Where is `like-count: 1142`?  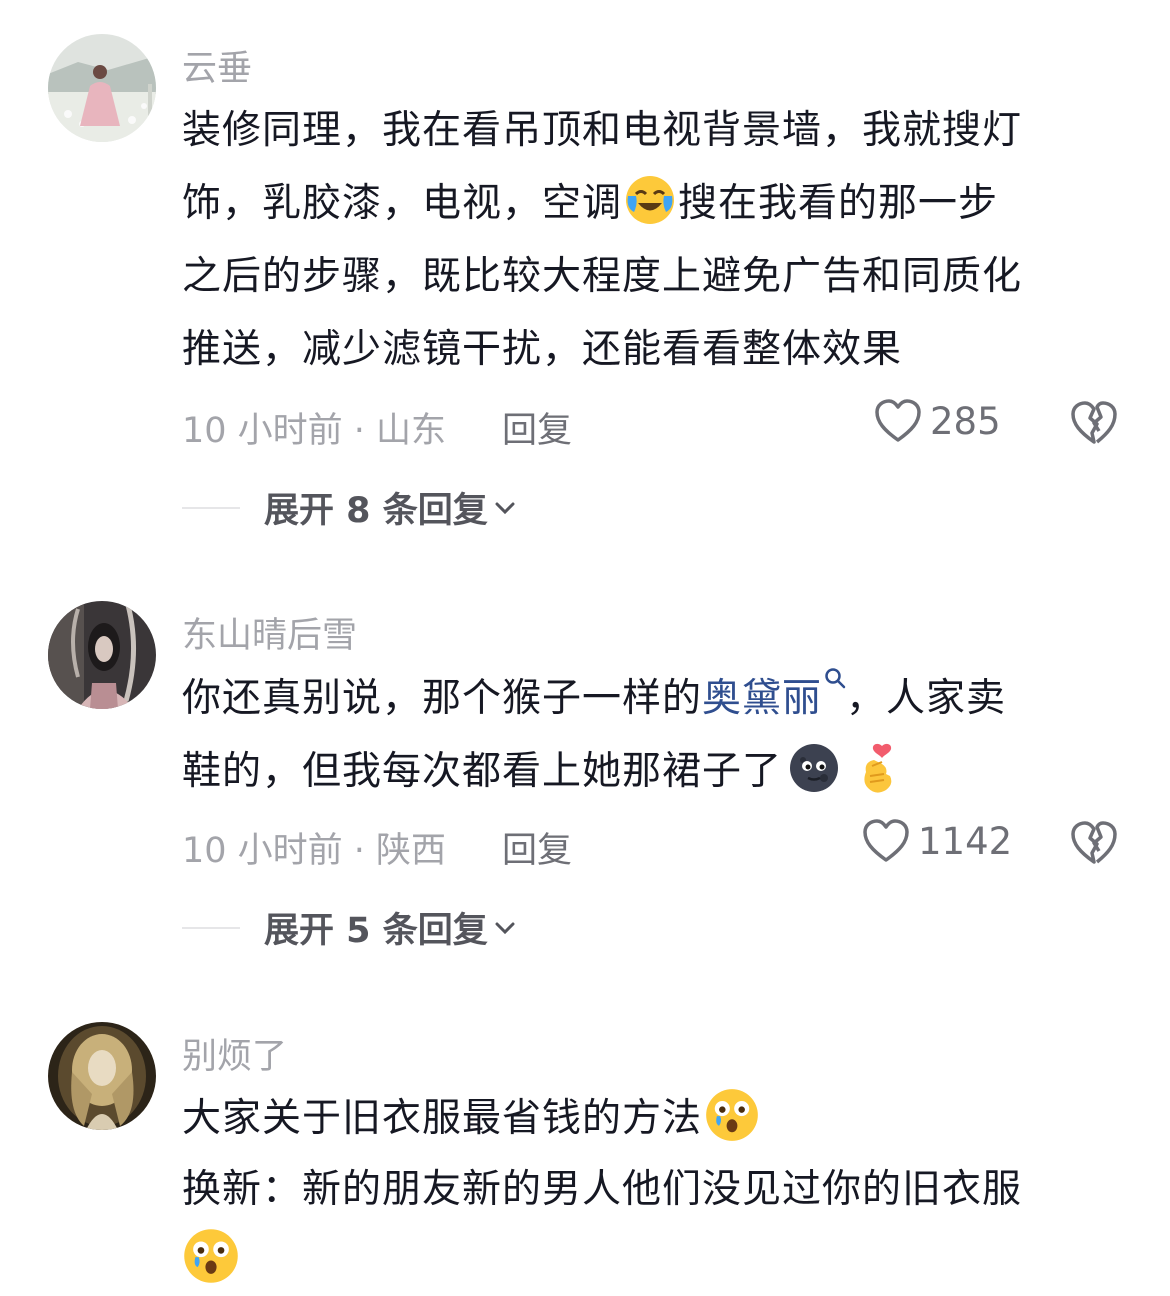
like-count: 1142 is located at coordinates (965, 841).